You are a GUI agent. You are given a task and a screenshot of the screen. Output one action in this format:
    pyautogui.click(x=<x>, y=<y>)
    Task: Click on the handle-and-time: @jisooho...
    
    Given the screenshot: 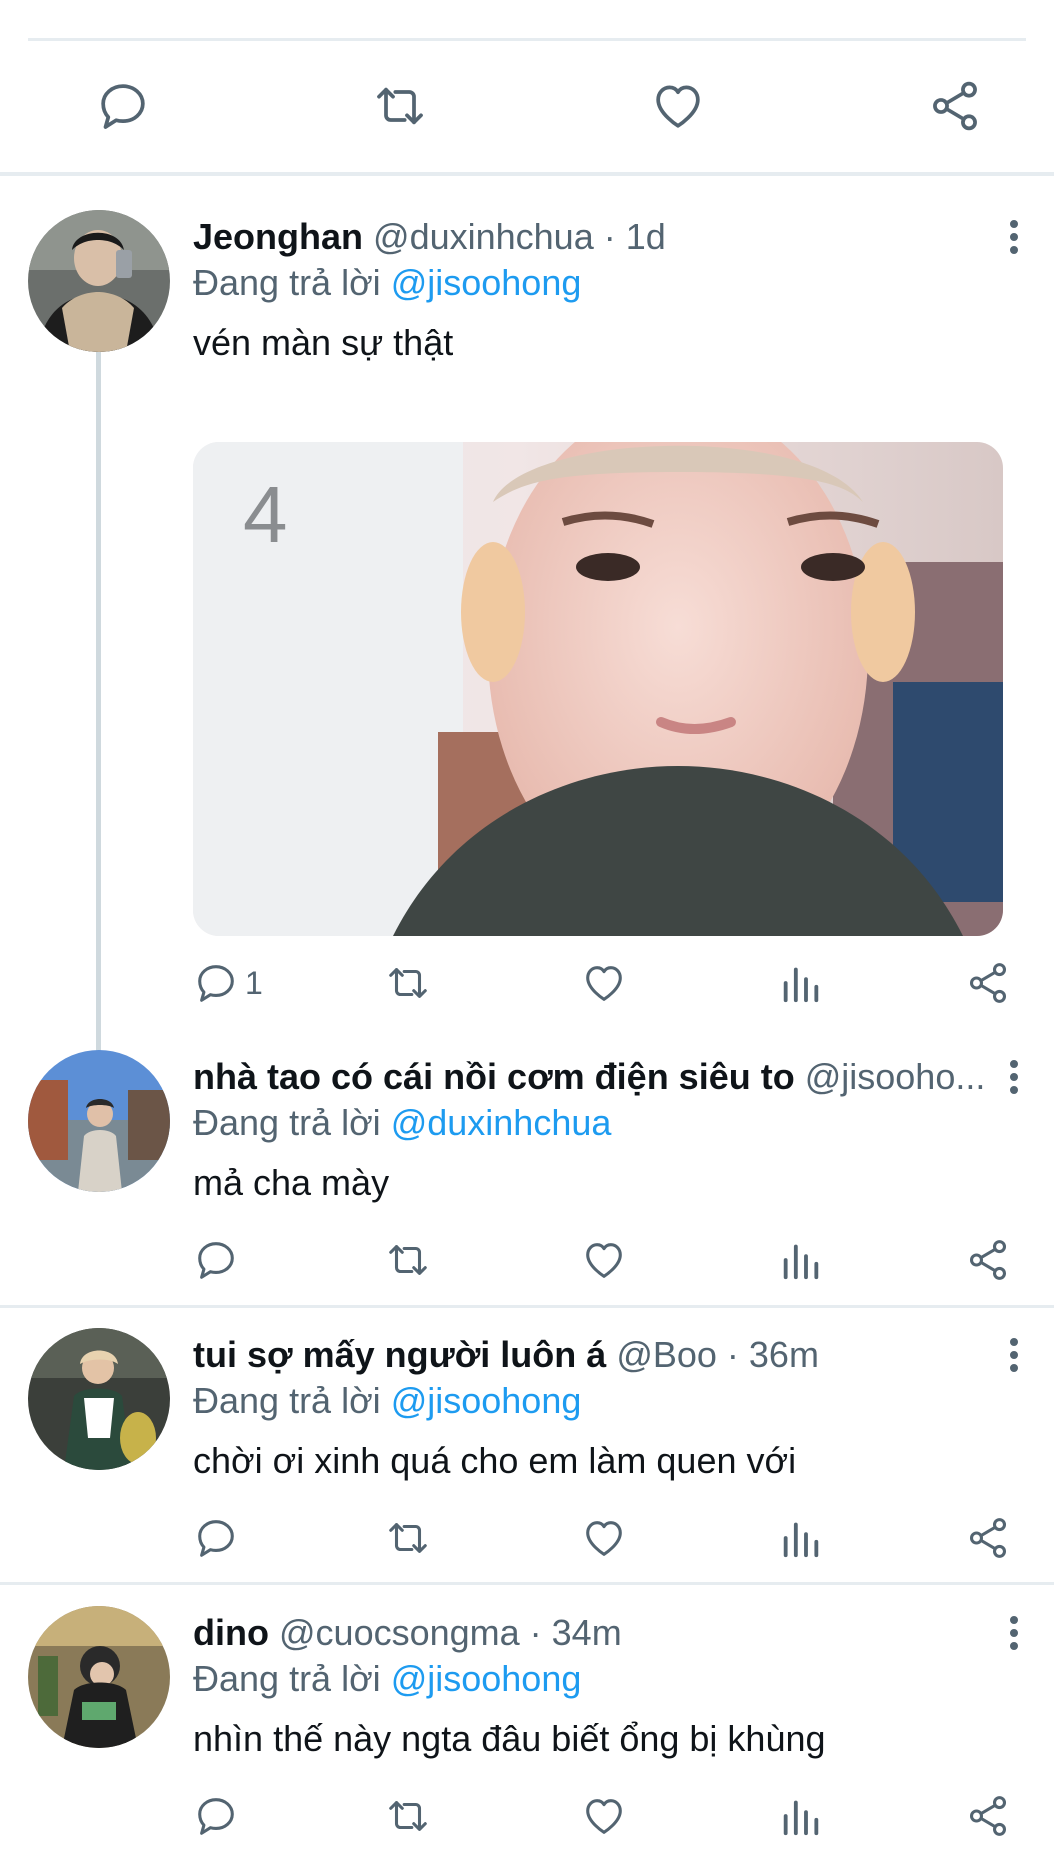 What is the action you would take?
    pyautogui.click(x=894, y=1076)
    